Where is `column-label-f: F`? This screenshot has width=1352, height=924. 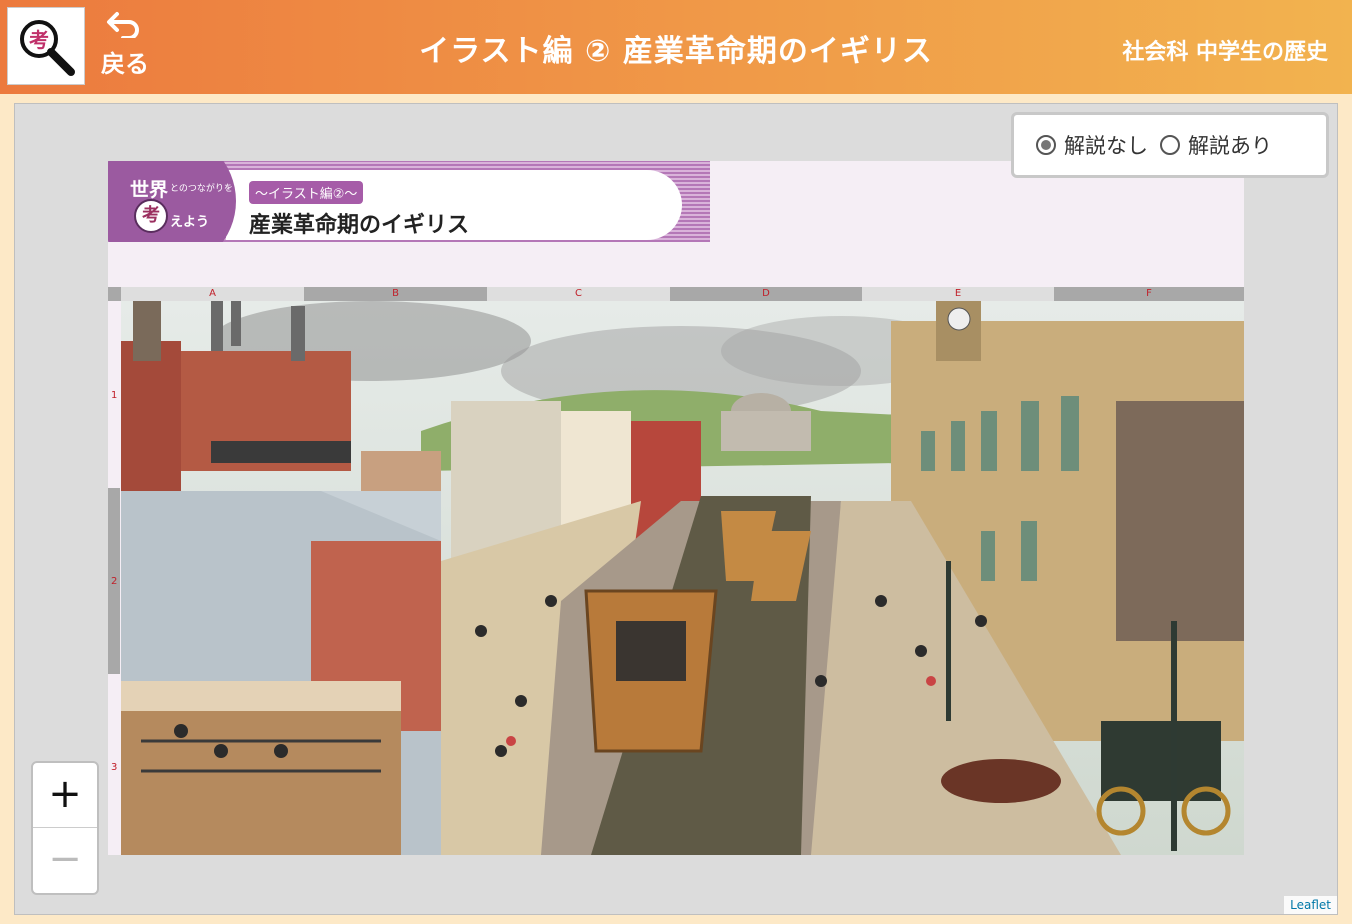
column-label-f: F is located at coordinates (1149, 294).